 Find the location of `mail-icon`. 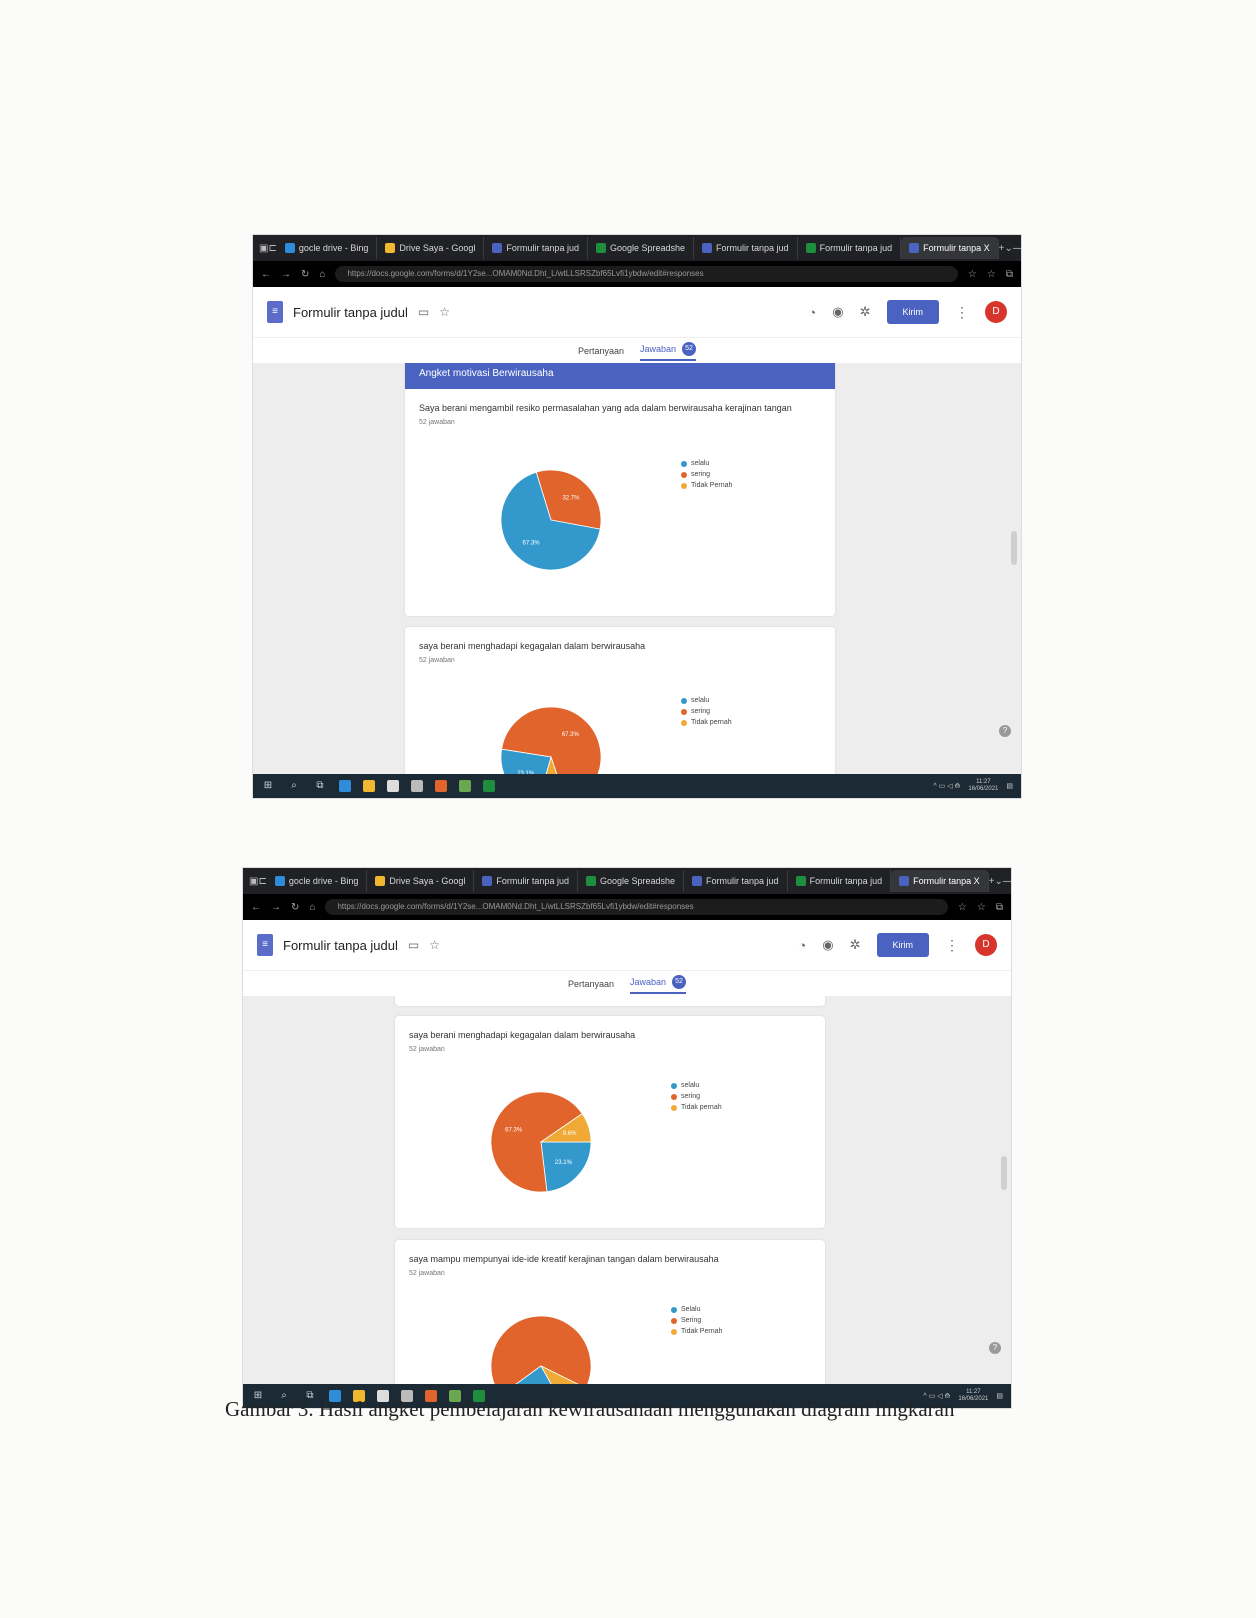

mail-icon is located at coordinates (417, 786).